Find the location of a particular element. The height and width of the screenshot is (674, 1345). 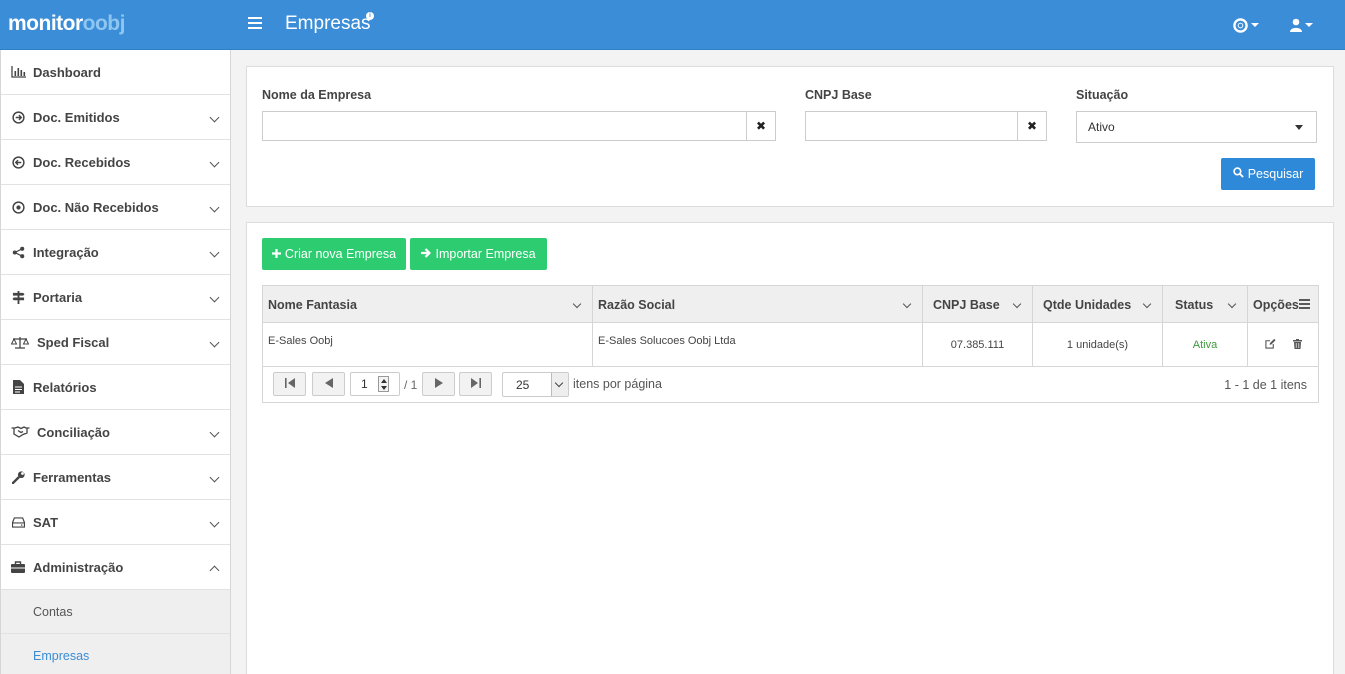

page-size-select: 25 is located at coordinates (535, 384).